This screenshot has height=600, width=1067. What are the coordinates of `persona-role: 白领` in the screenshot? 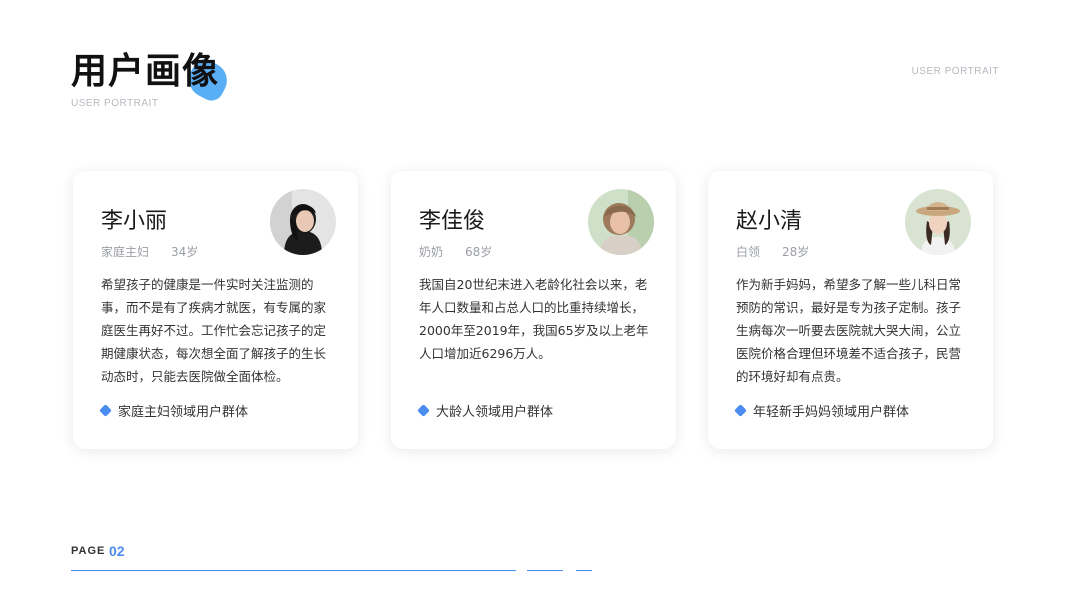 It's located at (748, 252).